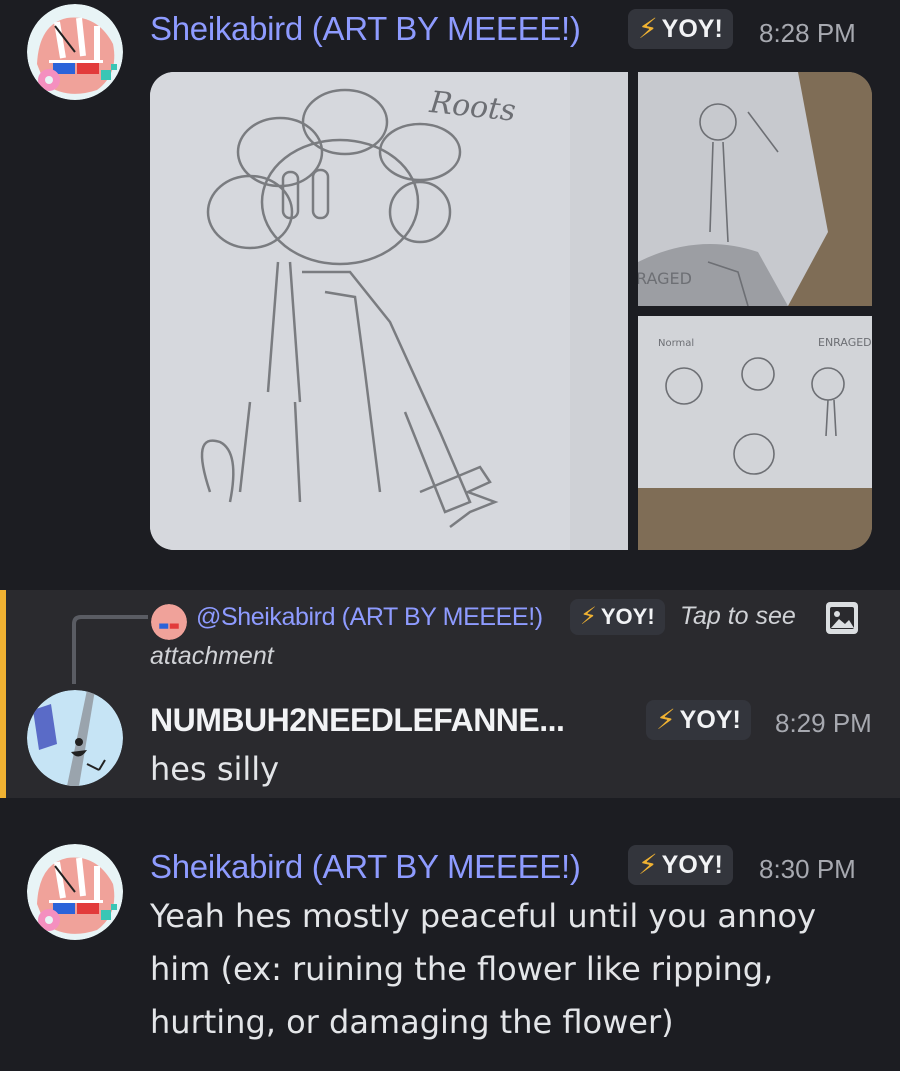 The width and height of the screenshot is (900, 1071). I want to click on attachment-image-3: Normal ENRAGED, so click(755, 433).